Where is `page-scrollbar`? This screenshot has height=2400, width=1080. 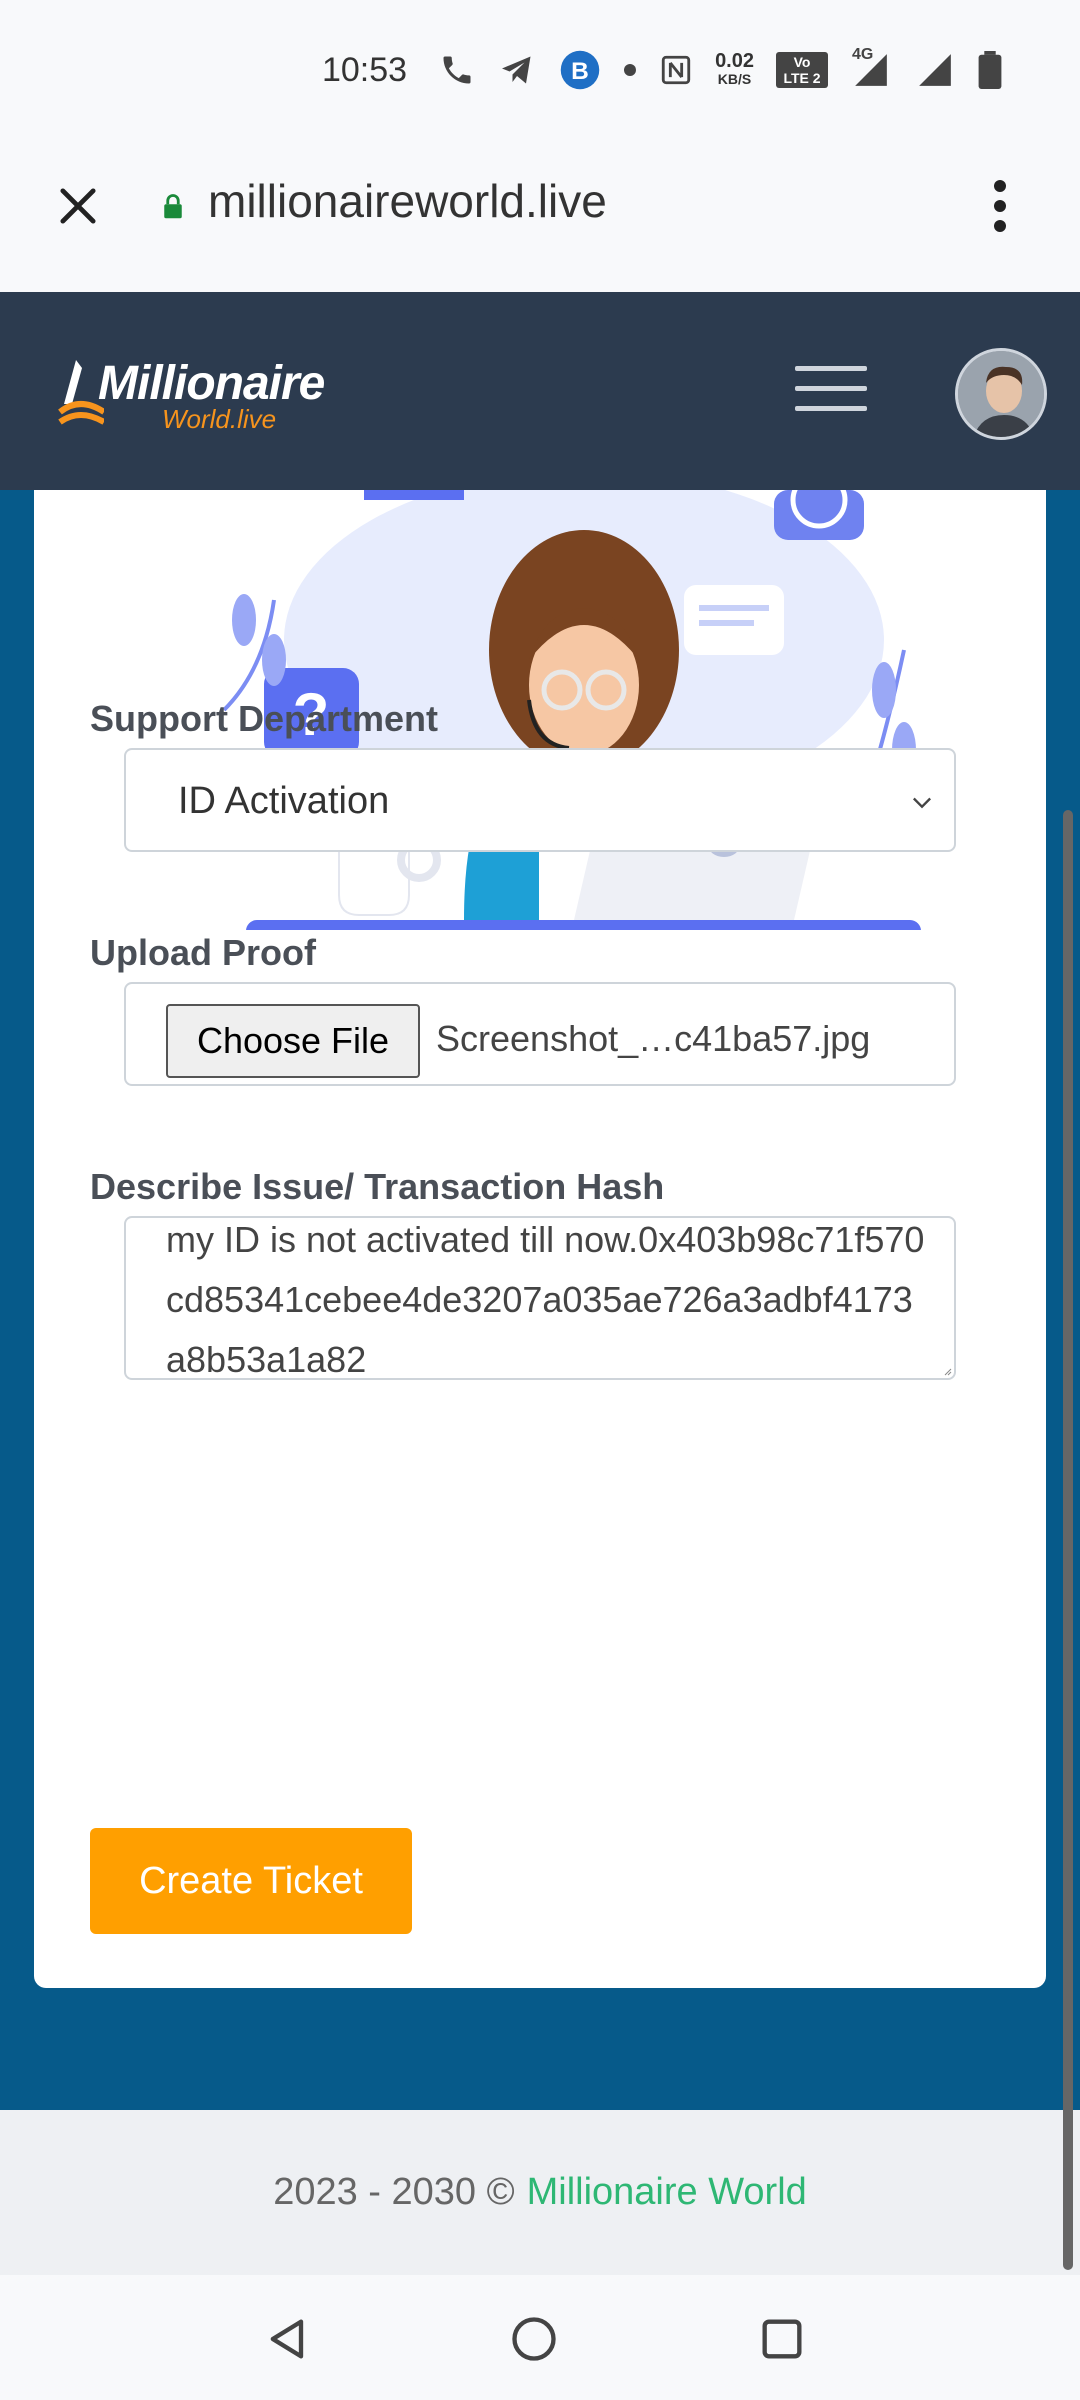 page-scrollbar is located at coordinates (1068, 1540).